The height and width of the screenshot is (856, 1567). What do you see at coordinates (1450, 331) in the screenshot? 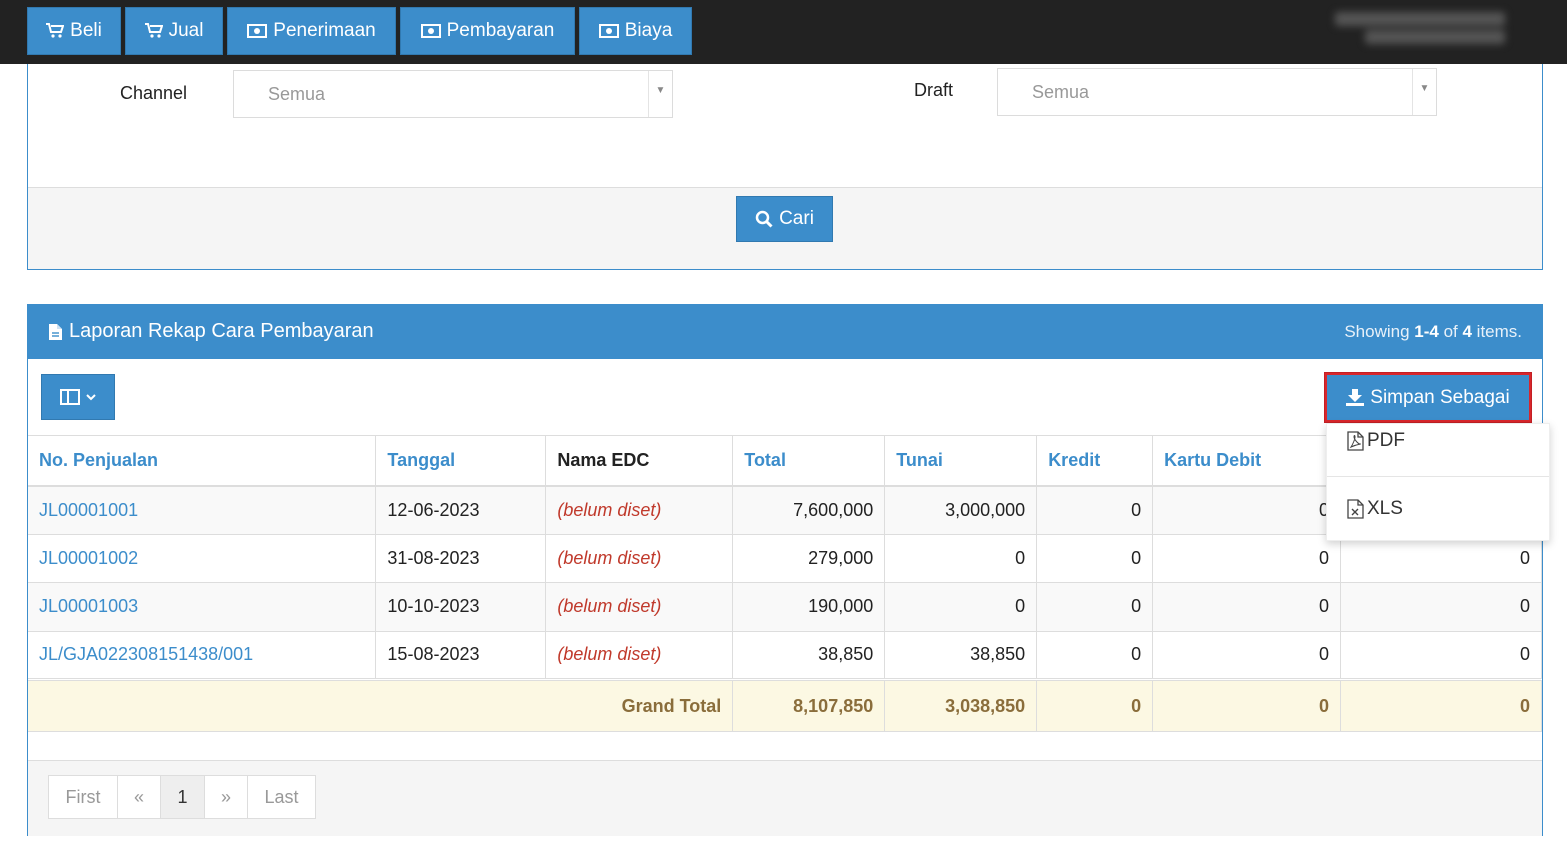
I see `summary-of: of` at bounding box center [1450, 331].